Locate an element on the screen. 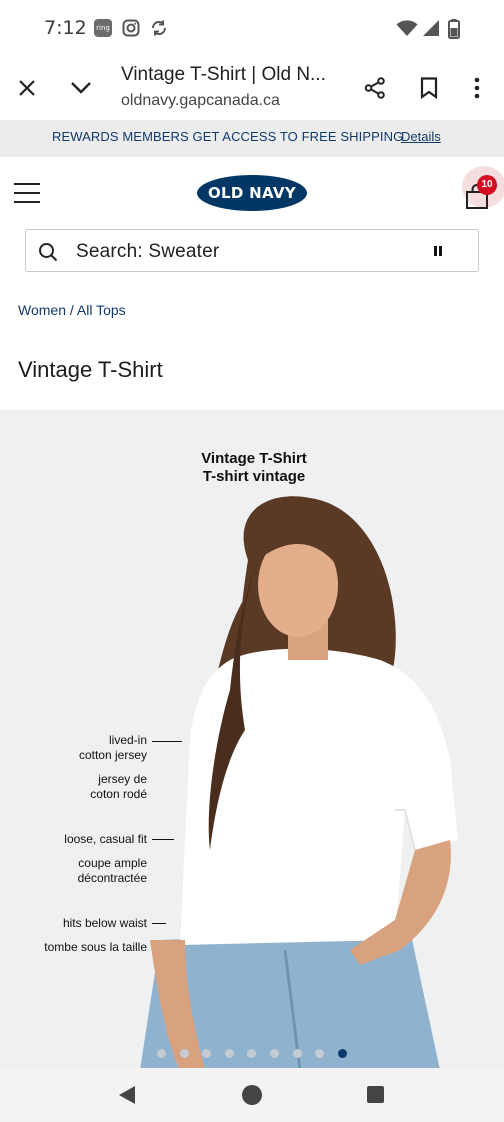 This screenshot has width=504, height=1122. callout-hits-below-waist: hits below waist is located at coordinates (83, 923).